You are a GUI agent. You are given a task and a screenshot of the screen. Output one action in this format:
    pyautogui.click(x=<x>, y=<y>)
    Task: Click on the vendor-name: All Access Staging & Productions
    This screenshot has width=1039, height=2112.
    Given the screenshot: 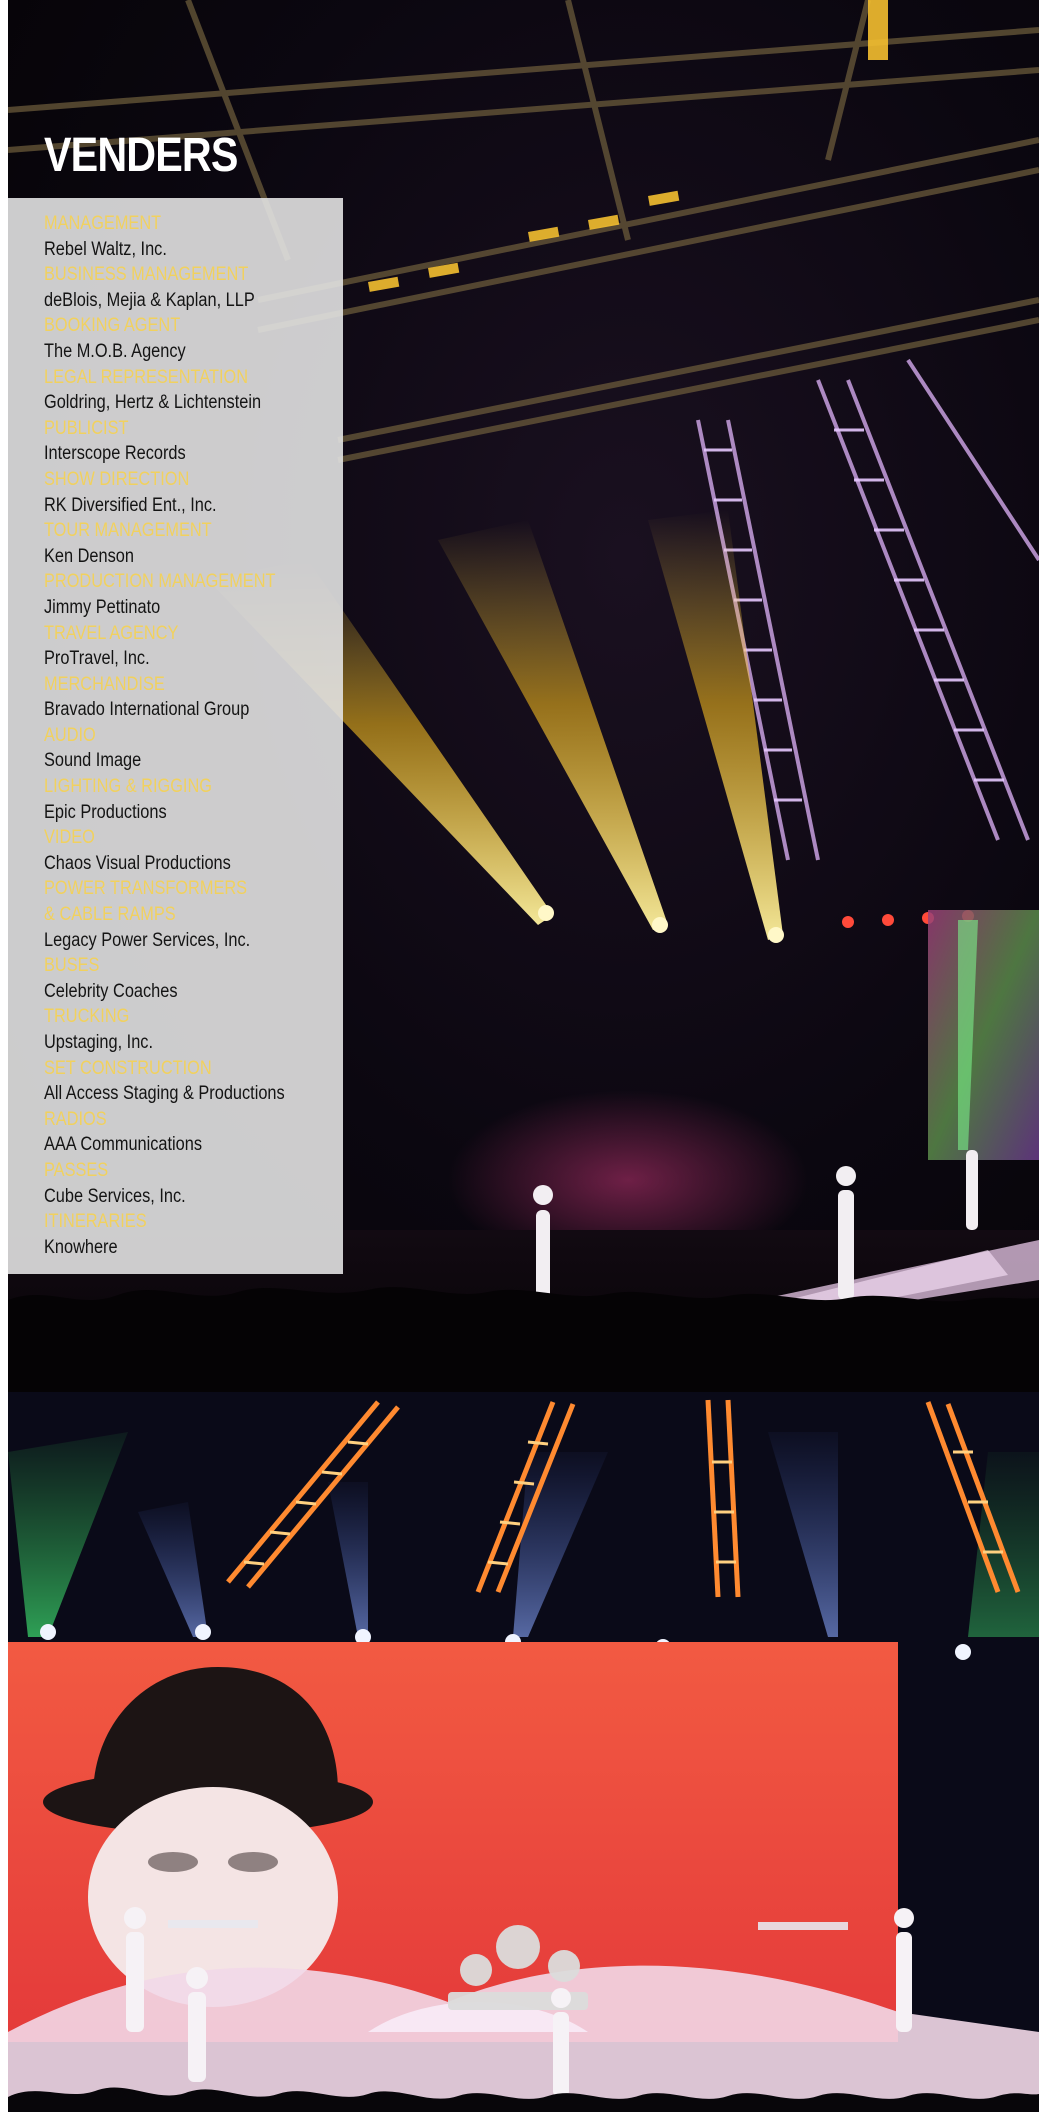 What is the action you would take?
    pyautogui.click(x=164, y=1094)
    